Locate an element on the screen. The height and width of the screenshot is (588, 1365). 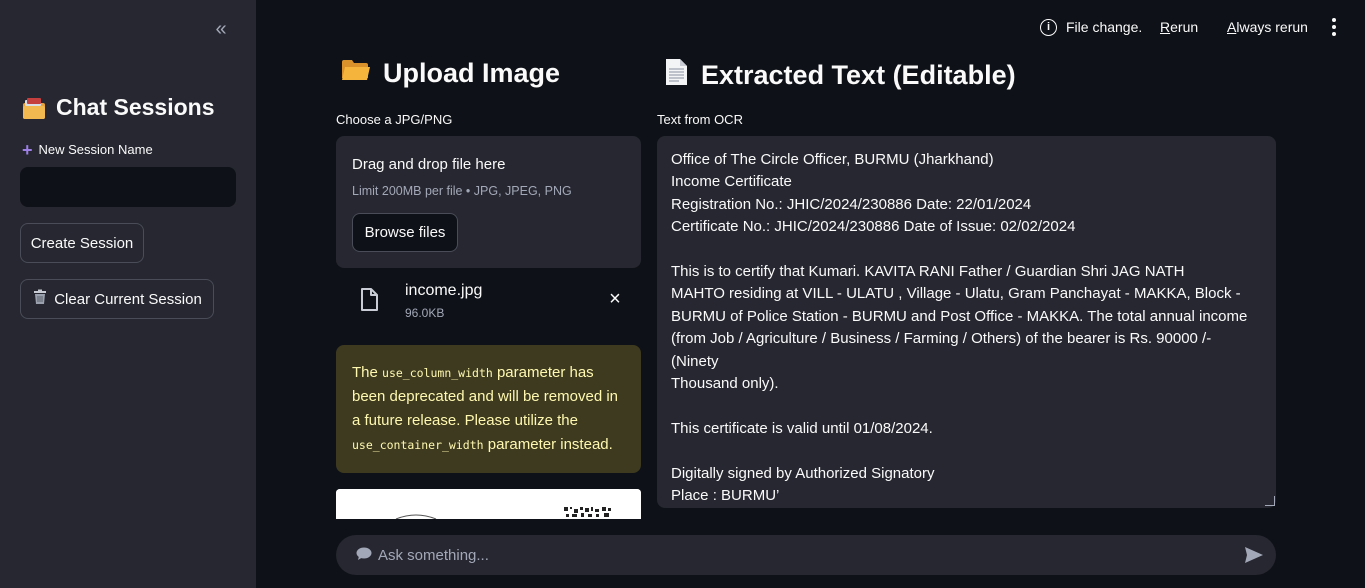
chat-input is located at coordinates (803, 555).